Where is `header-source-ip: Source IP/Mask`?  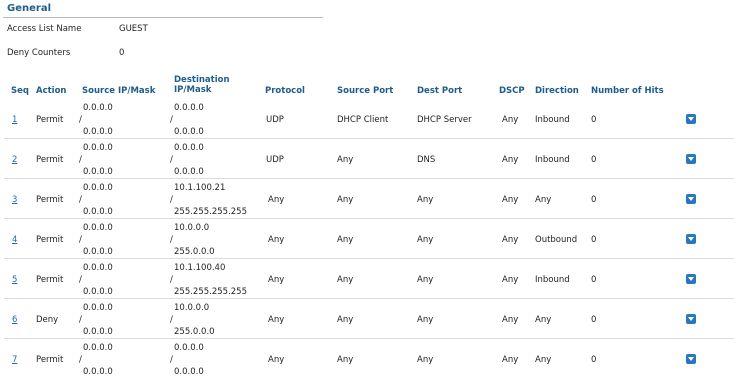 header-source-ip: Source IP/Mask is located at coordinates (118, 91).